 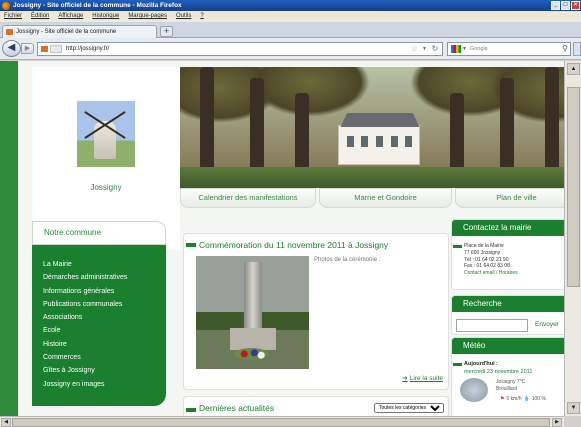 What do you see at coordinates (166, 31) in the screenshot?
I see `new-tab-button: +` at bounding box center [166, 31].